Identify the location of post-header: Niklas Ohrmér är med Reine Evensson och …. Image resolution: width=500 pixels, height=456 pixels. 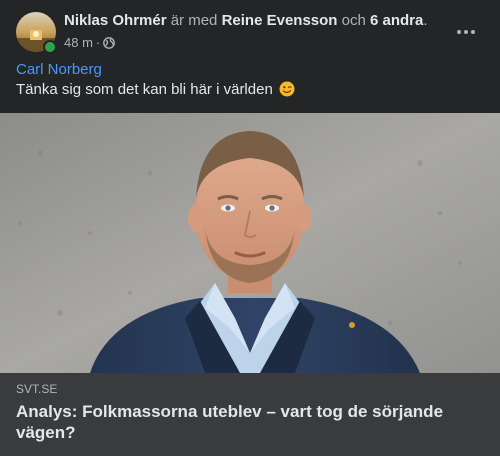
(250, 30).